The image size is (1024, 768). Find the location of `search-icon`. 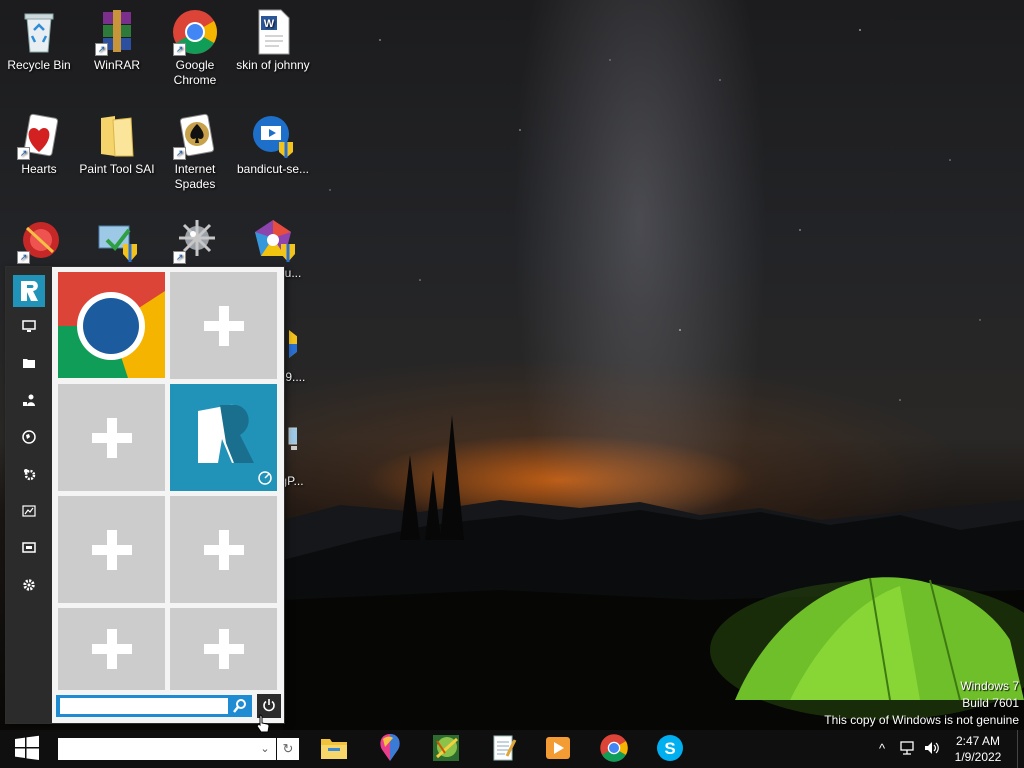

search-icon is located at coordinates (240, 708).